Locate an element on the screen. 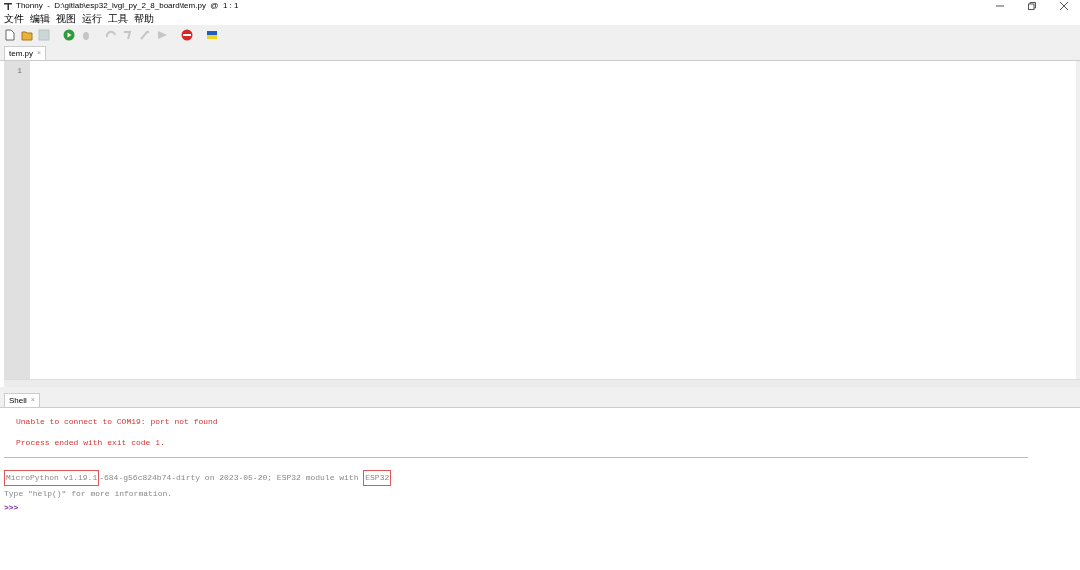  menu-item: 运行 is located at coordinates (92, 18).